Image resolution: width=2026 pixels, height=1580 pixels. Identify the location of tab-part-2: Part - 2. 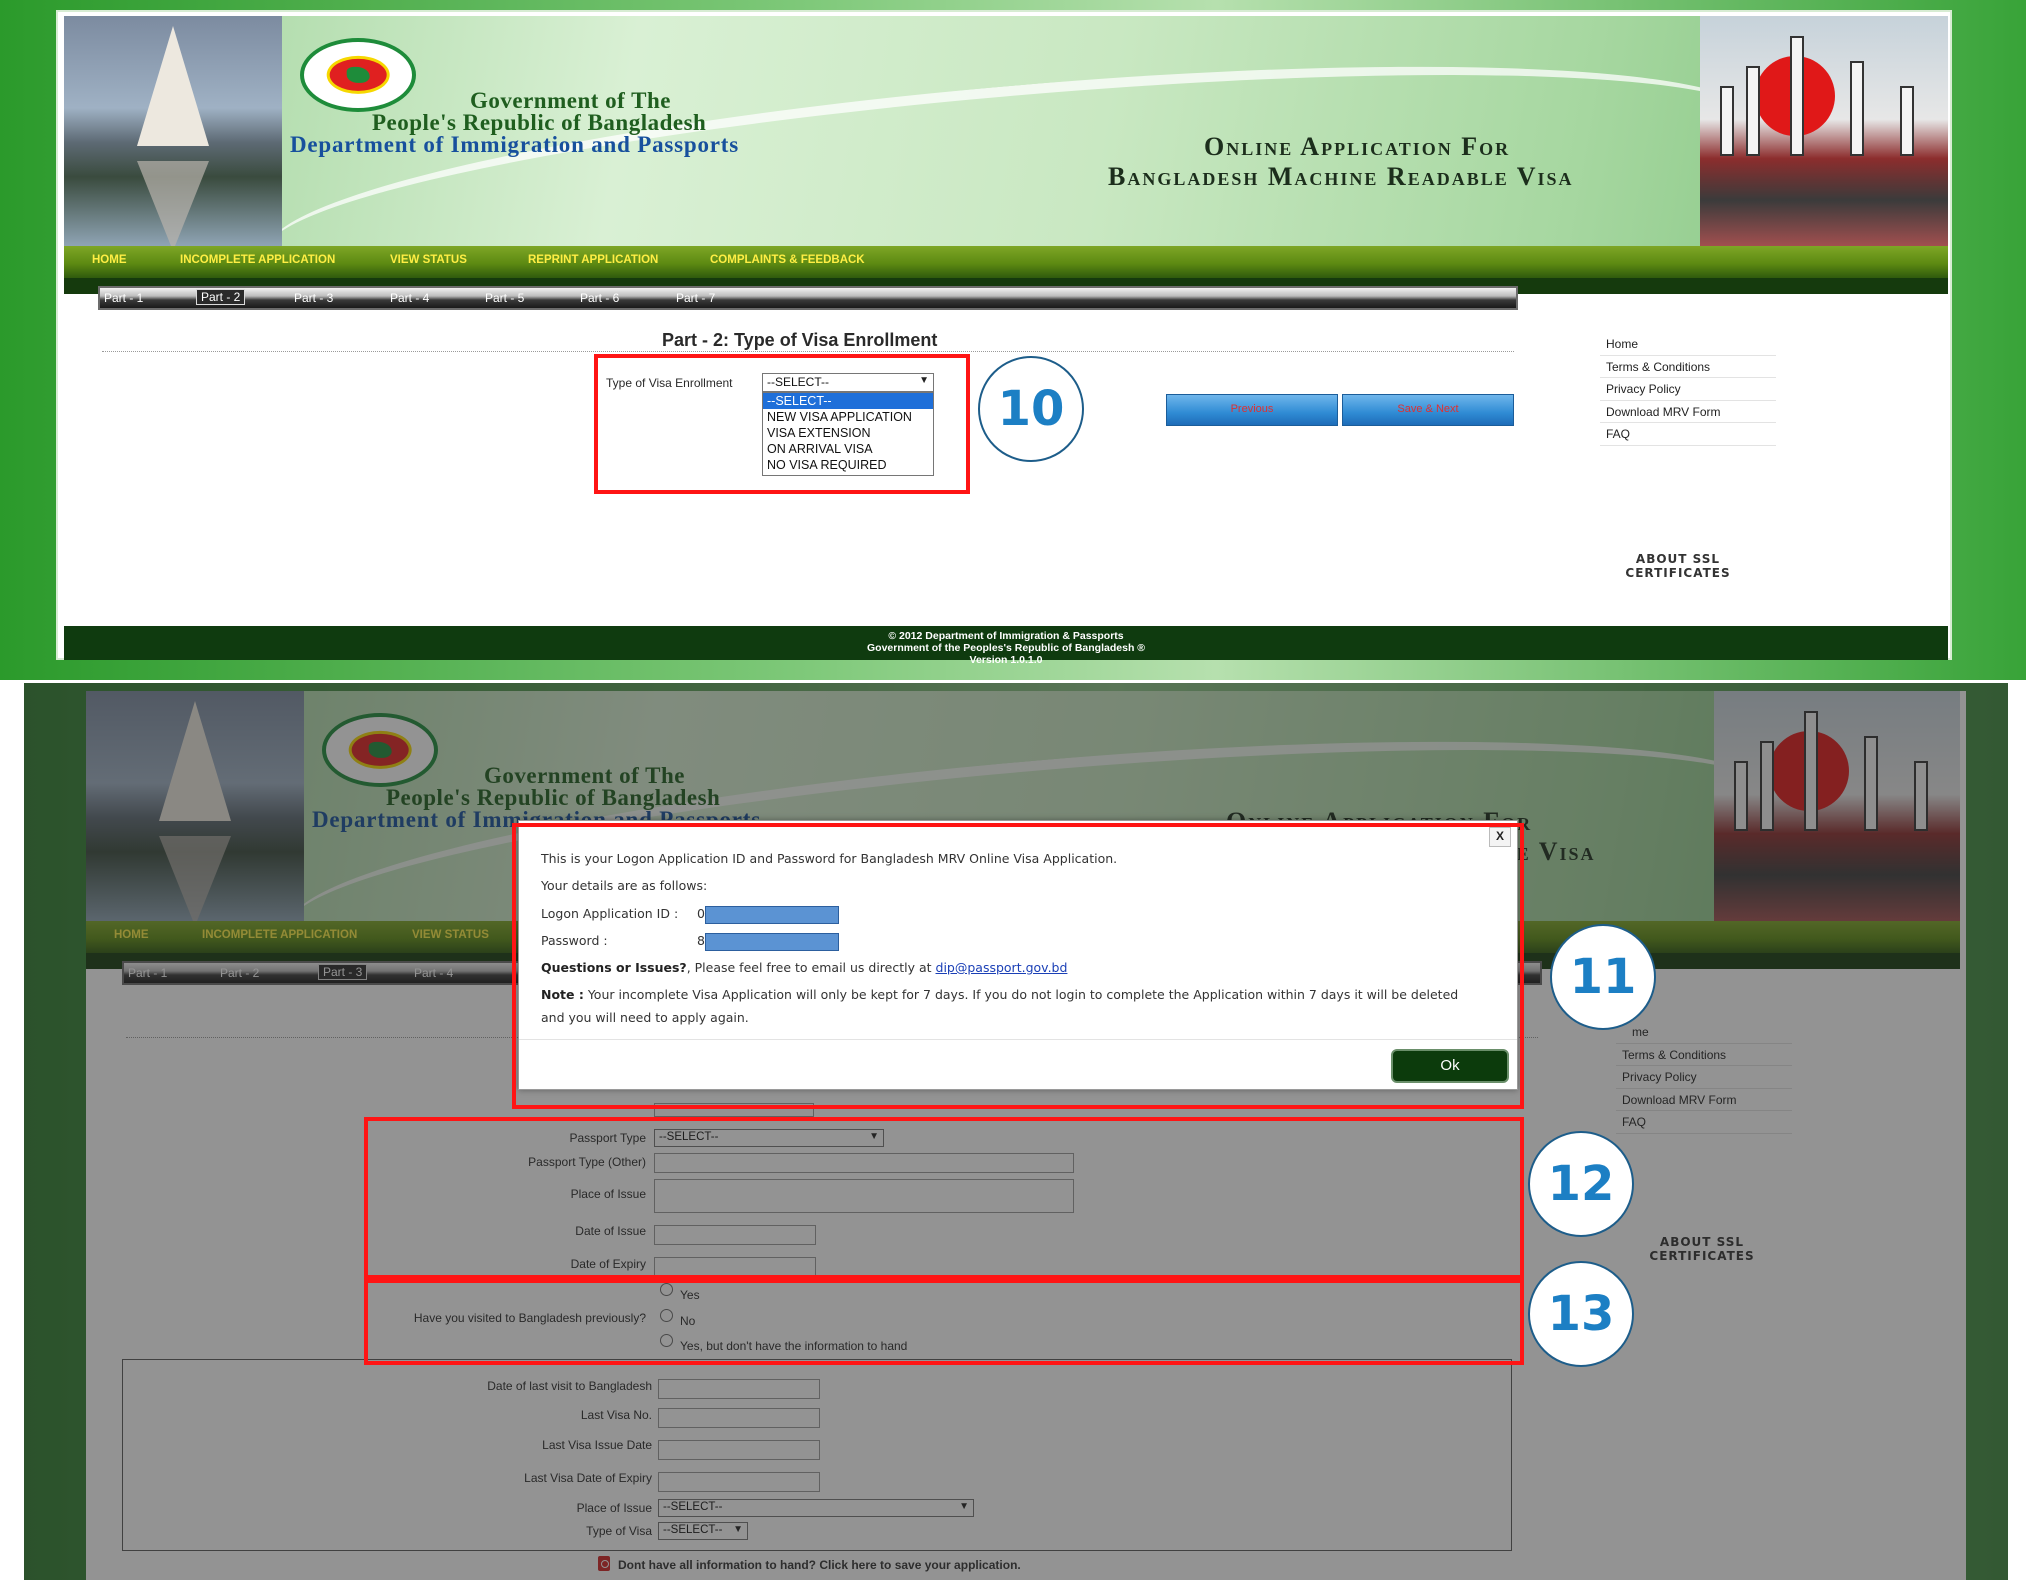
(221, 297).